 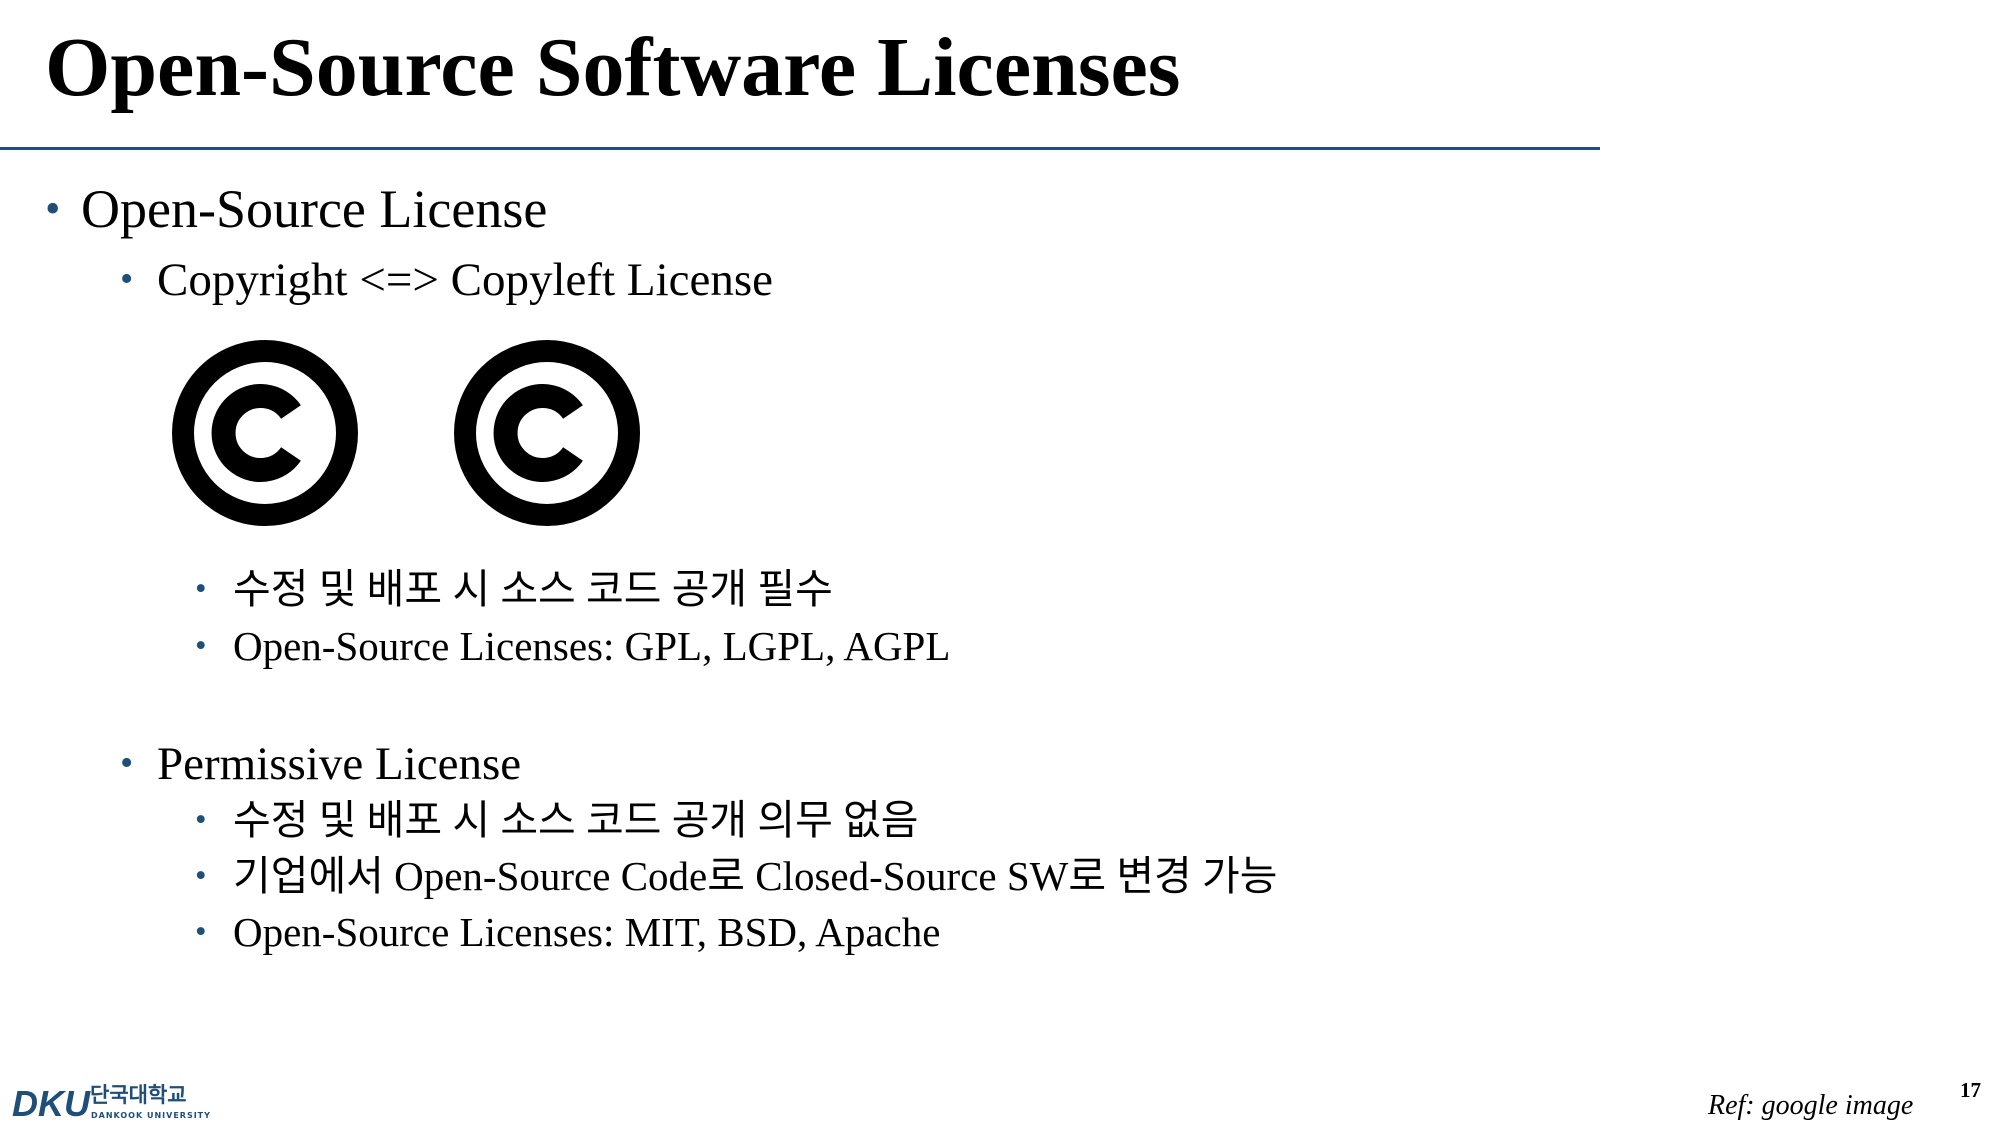 I want to click on logo-korean-name: 단국대학교, so click(x=138, y=1095).